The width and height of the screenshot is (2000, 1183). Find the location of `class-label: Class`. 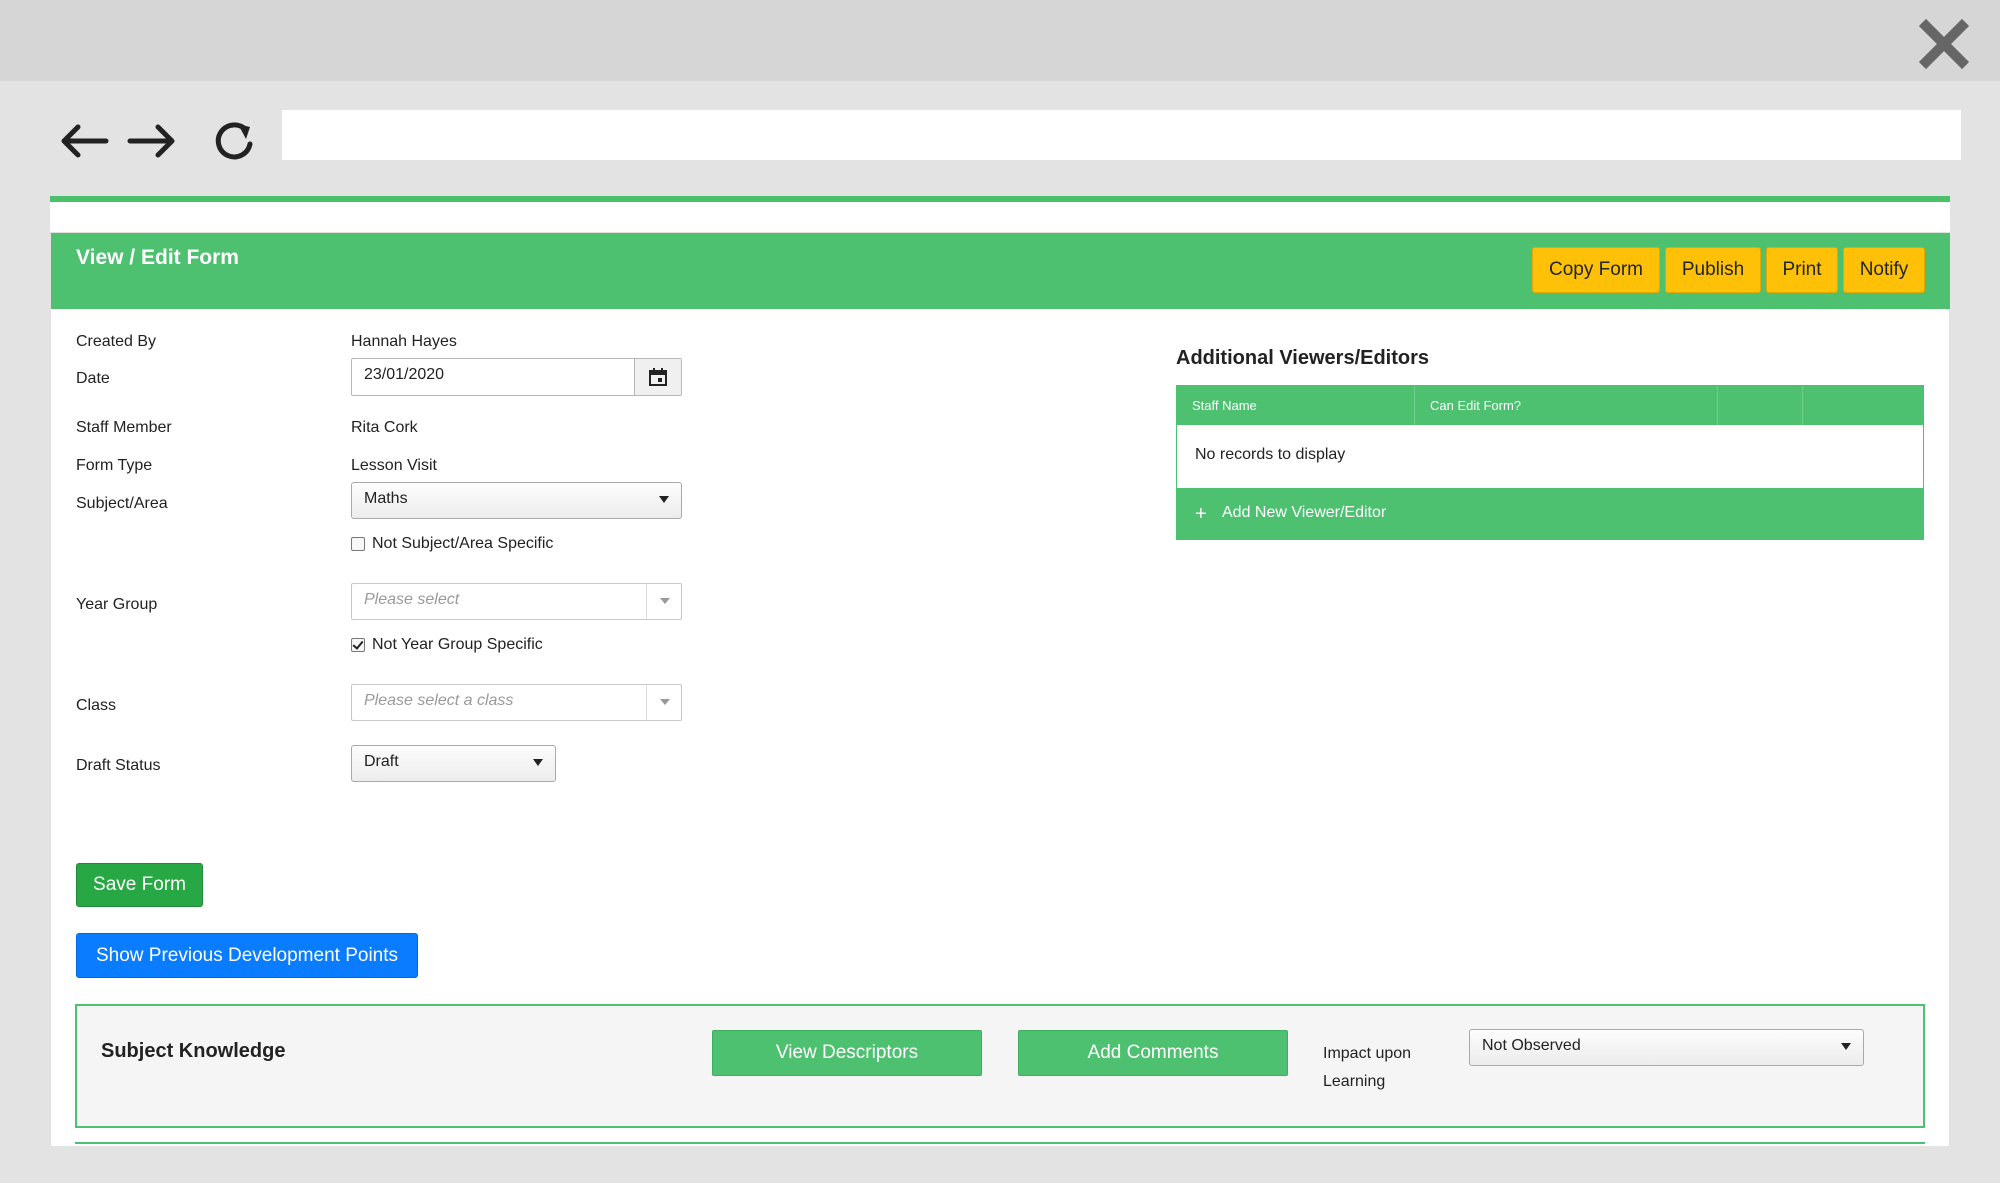

class-label: Class is located at coordinates (96, 705).